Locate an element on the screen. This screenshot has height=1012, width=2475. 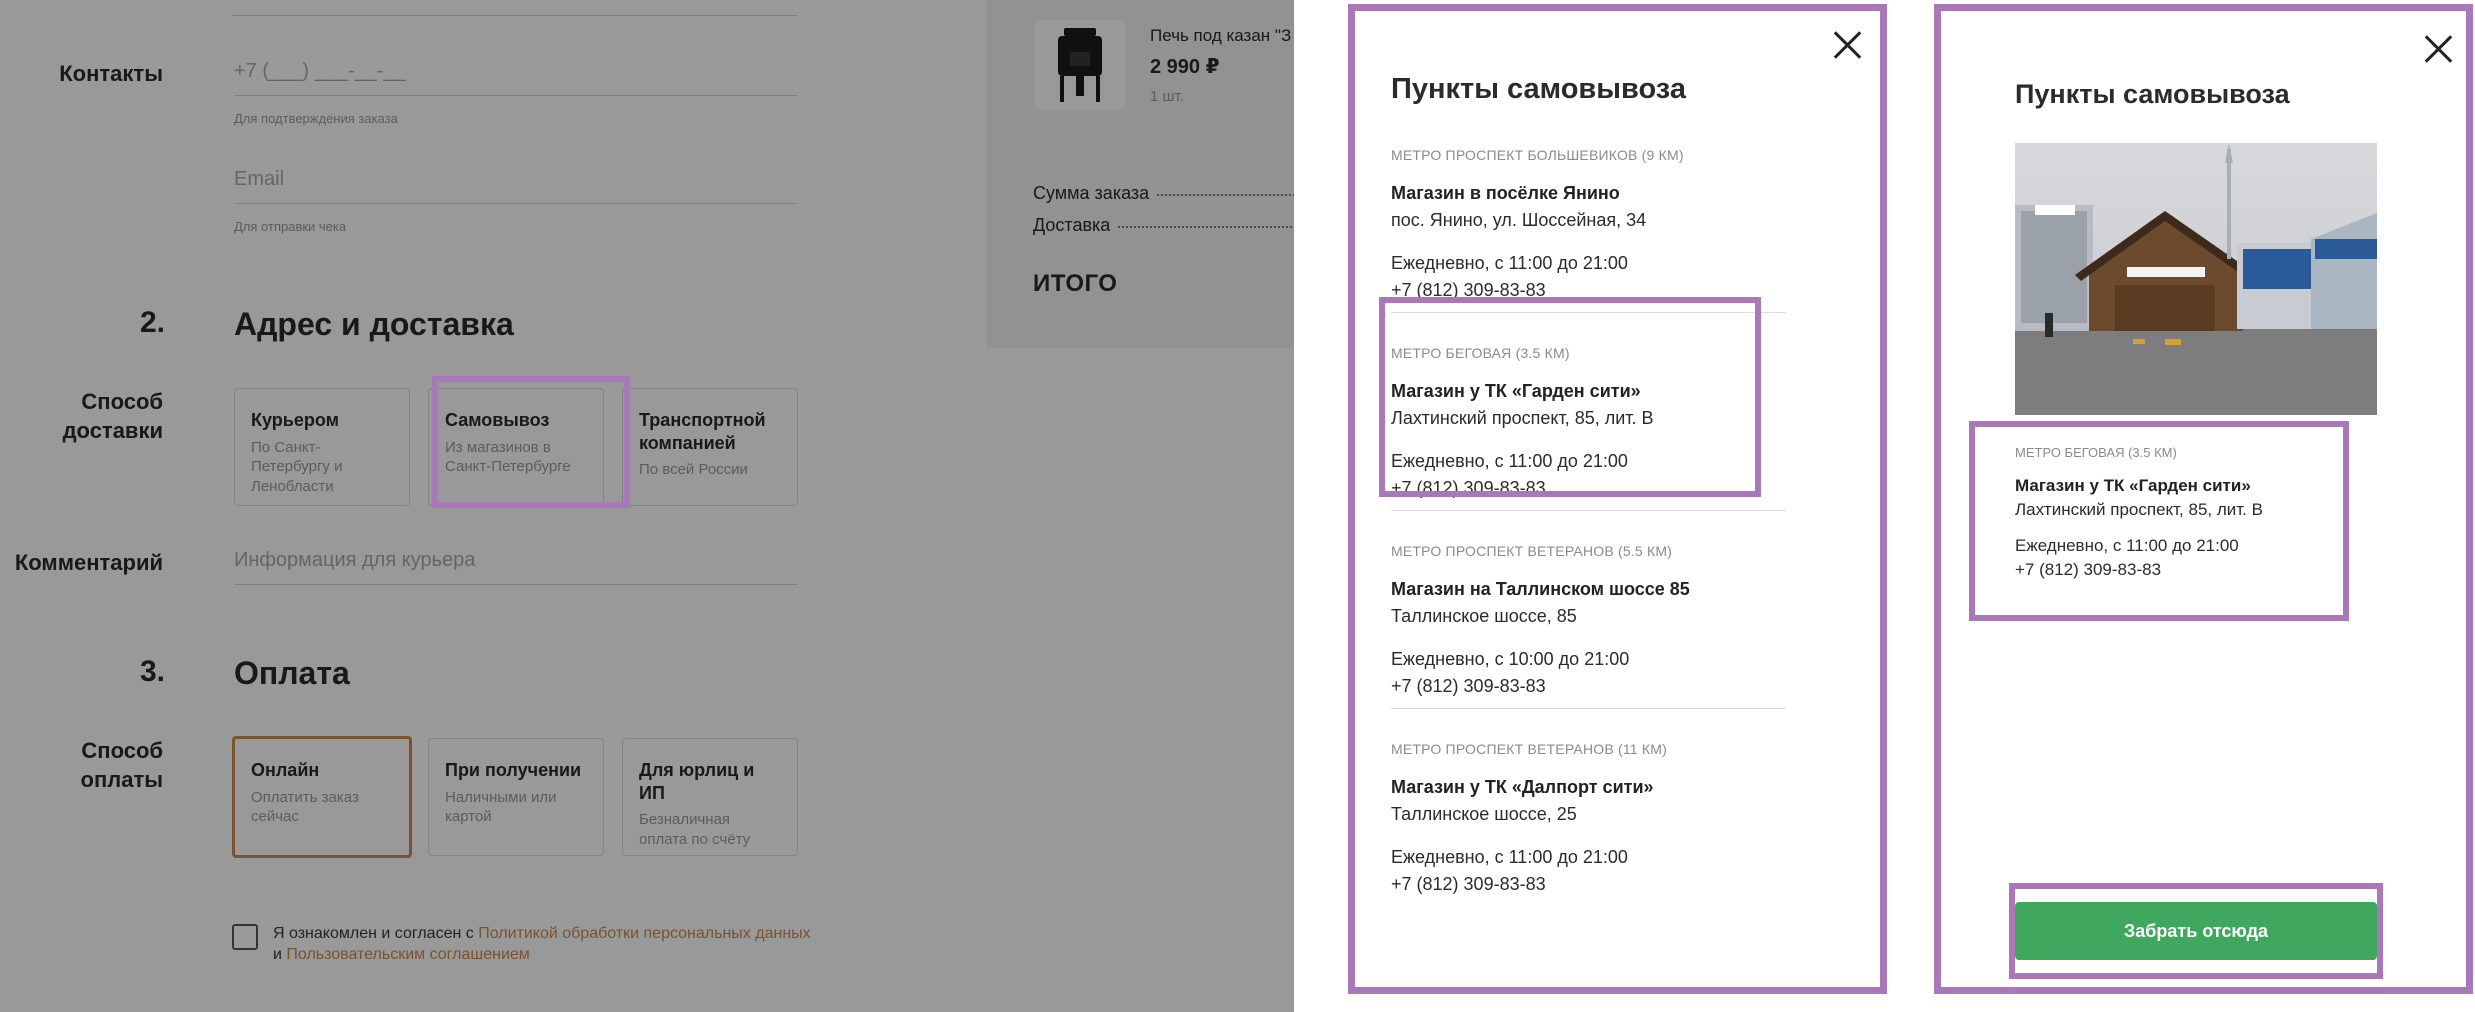
delivery-option-transport-company: Транспортной компанией По всей России is located at coordinates (710, 447).